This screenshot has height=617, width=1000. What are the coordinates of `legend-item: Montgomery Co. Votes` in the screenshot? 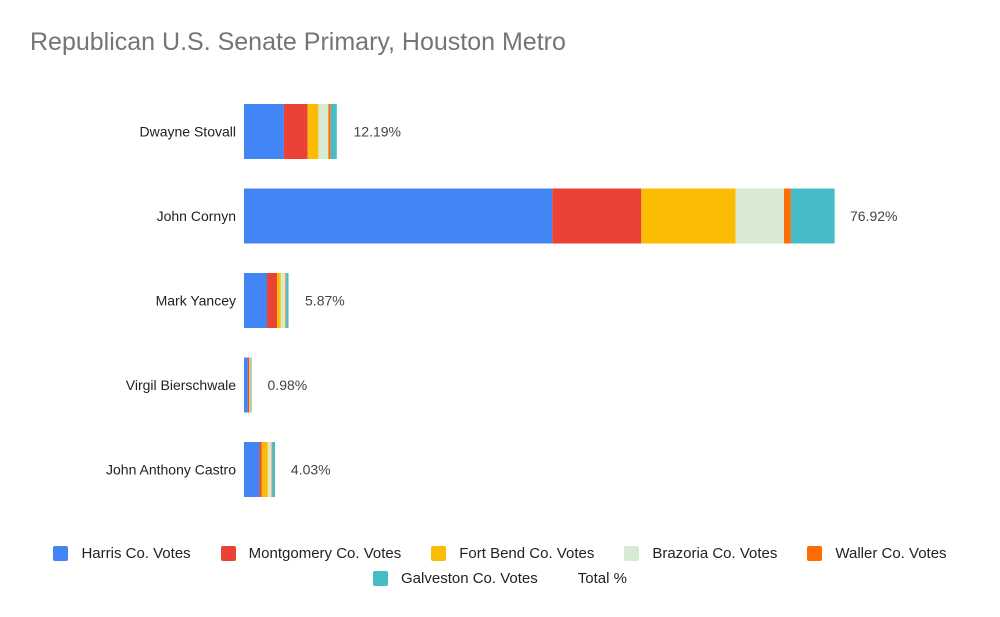 It's located at (311, 553).